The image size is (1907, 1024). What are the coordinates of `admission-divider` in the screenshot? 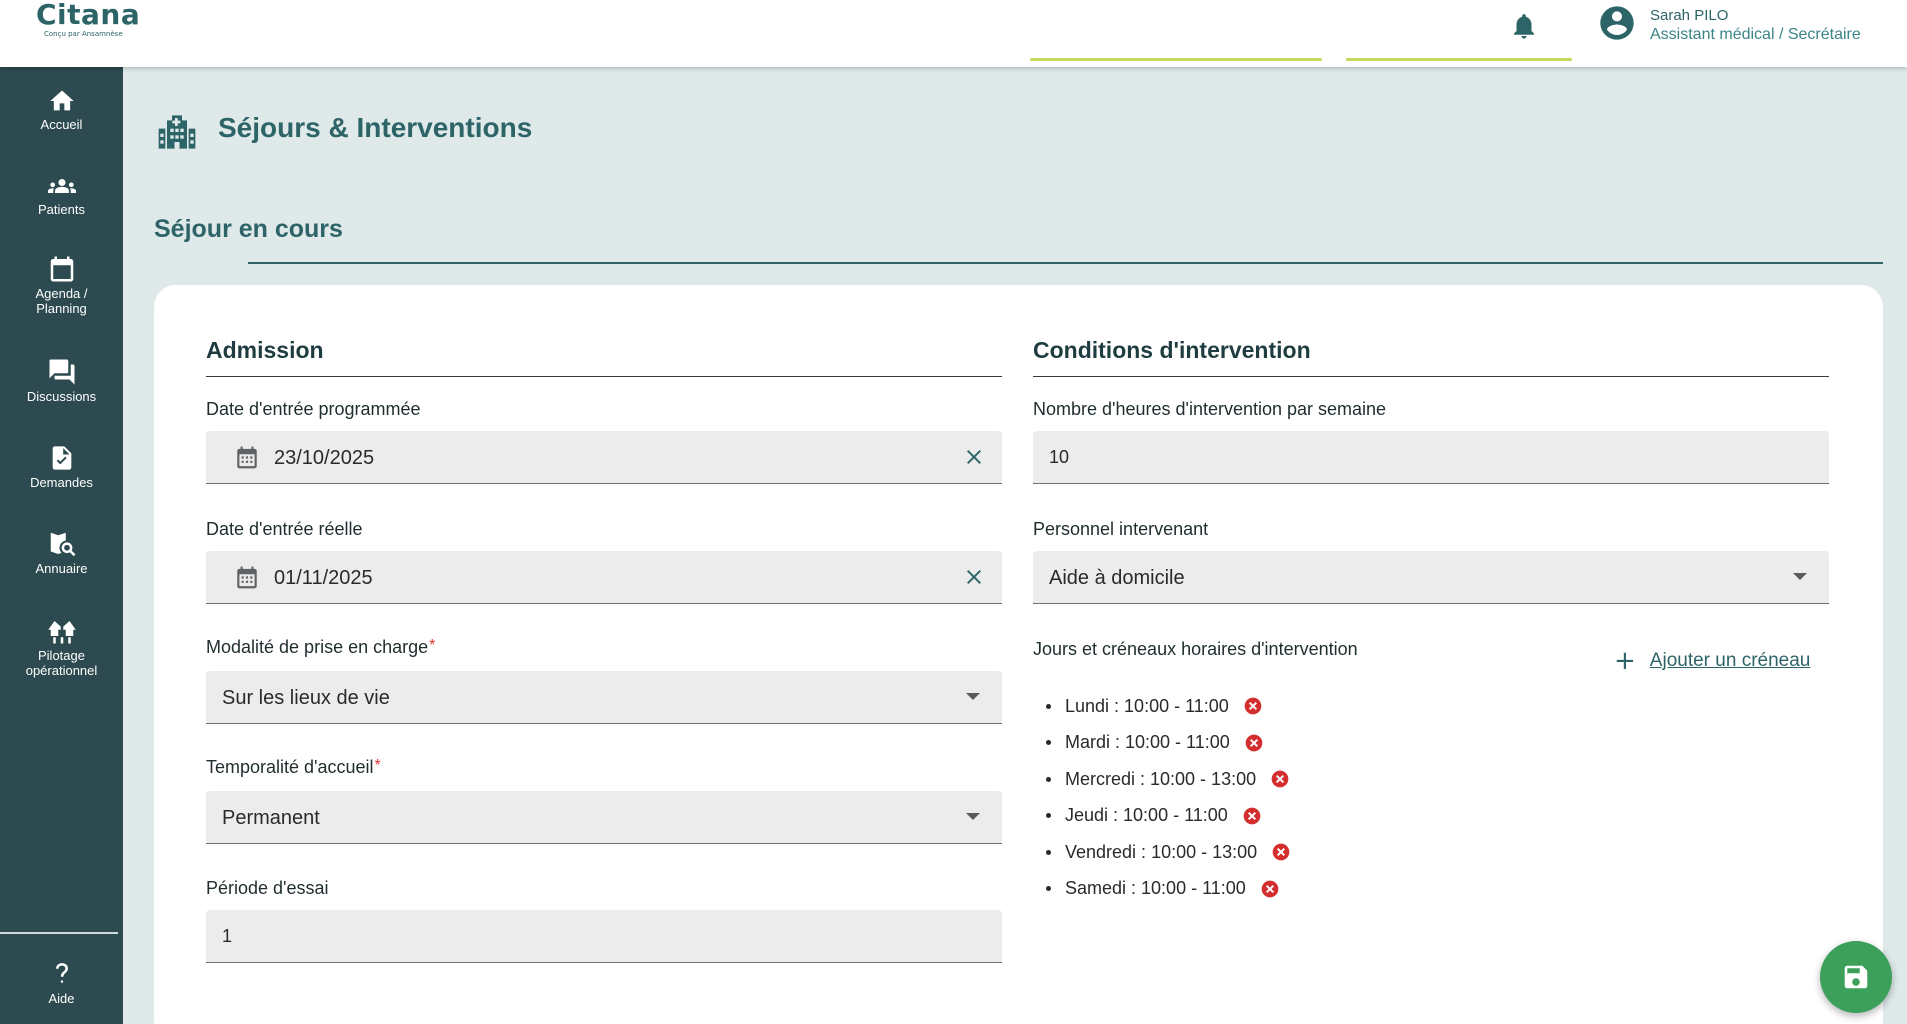 It's located at (604, 376).